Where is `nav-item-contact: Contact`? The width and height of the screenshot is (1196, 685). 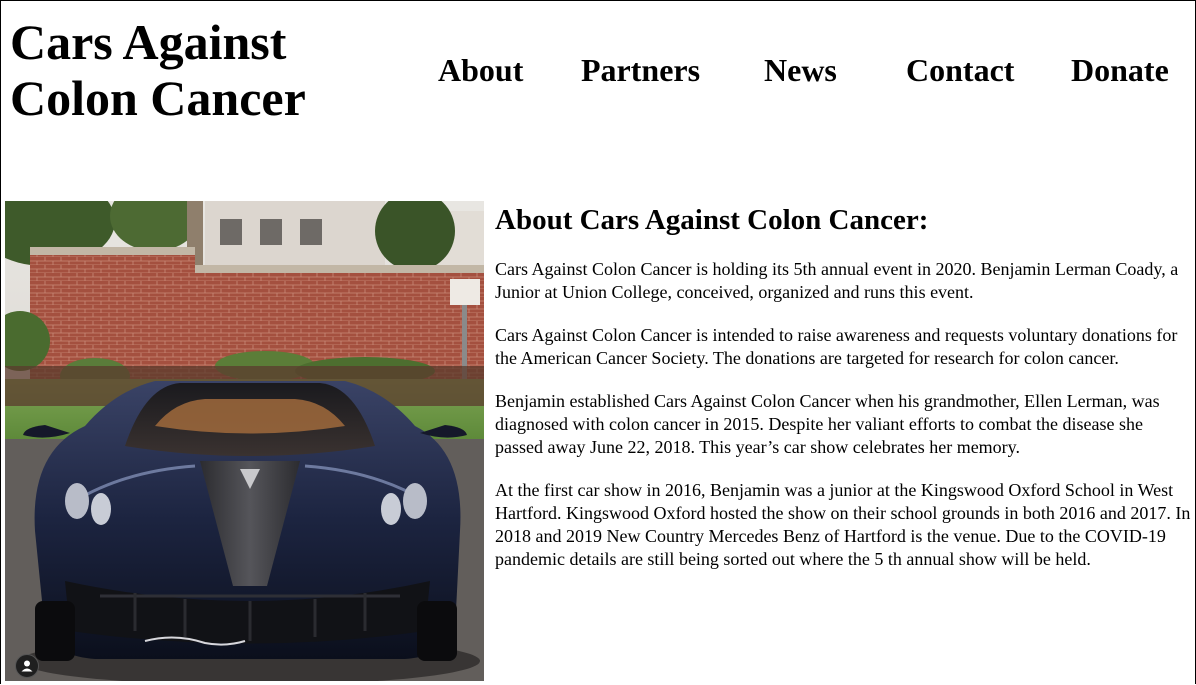
nav-item-contact: Contact is located at coordinates (960, 70).